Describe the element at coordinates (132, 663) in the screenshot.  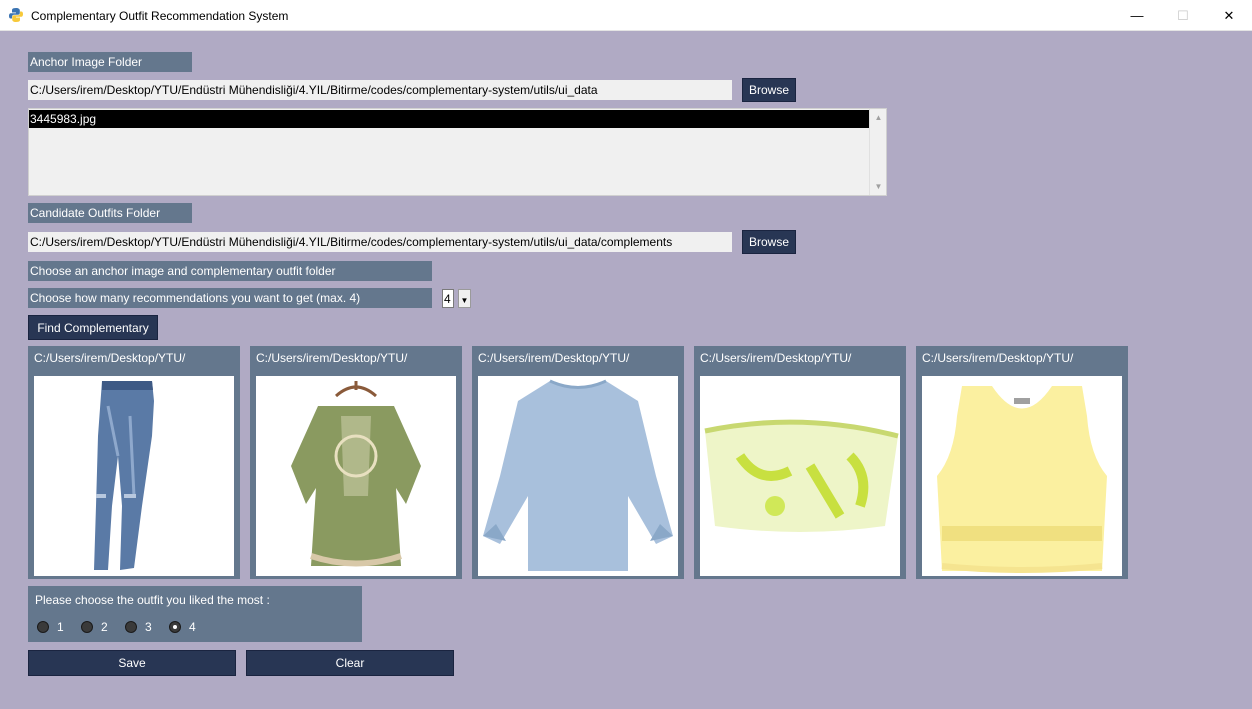
I see `save-button: Save` at that location.